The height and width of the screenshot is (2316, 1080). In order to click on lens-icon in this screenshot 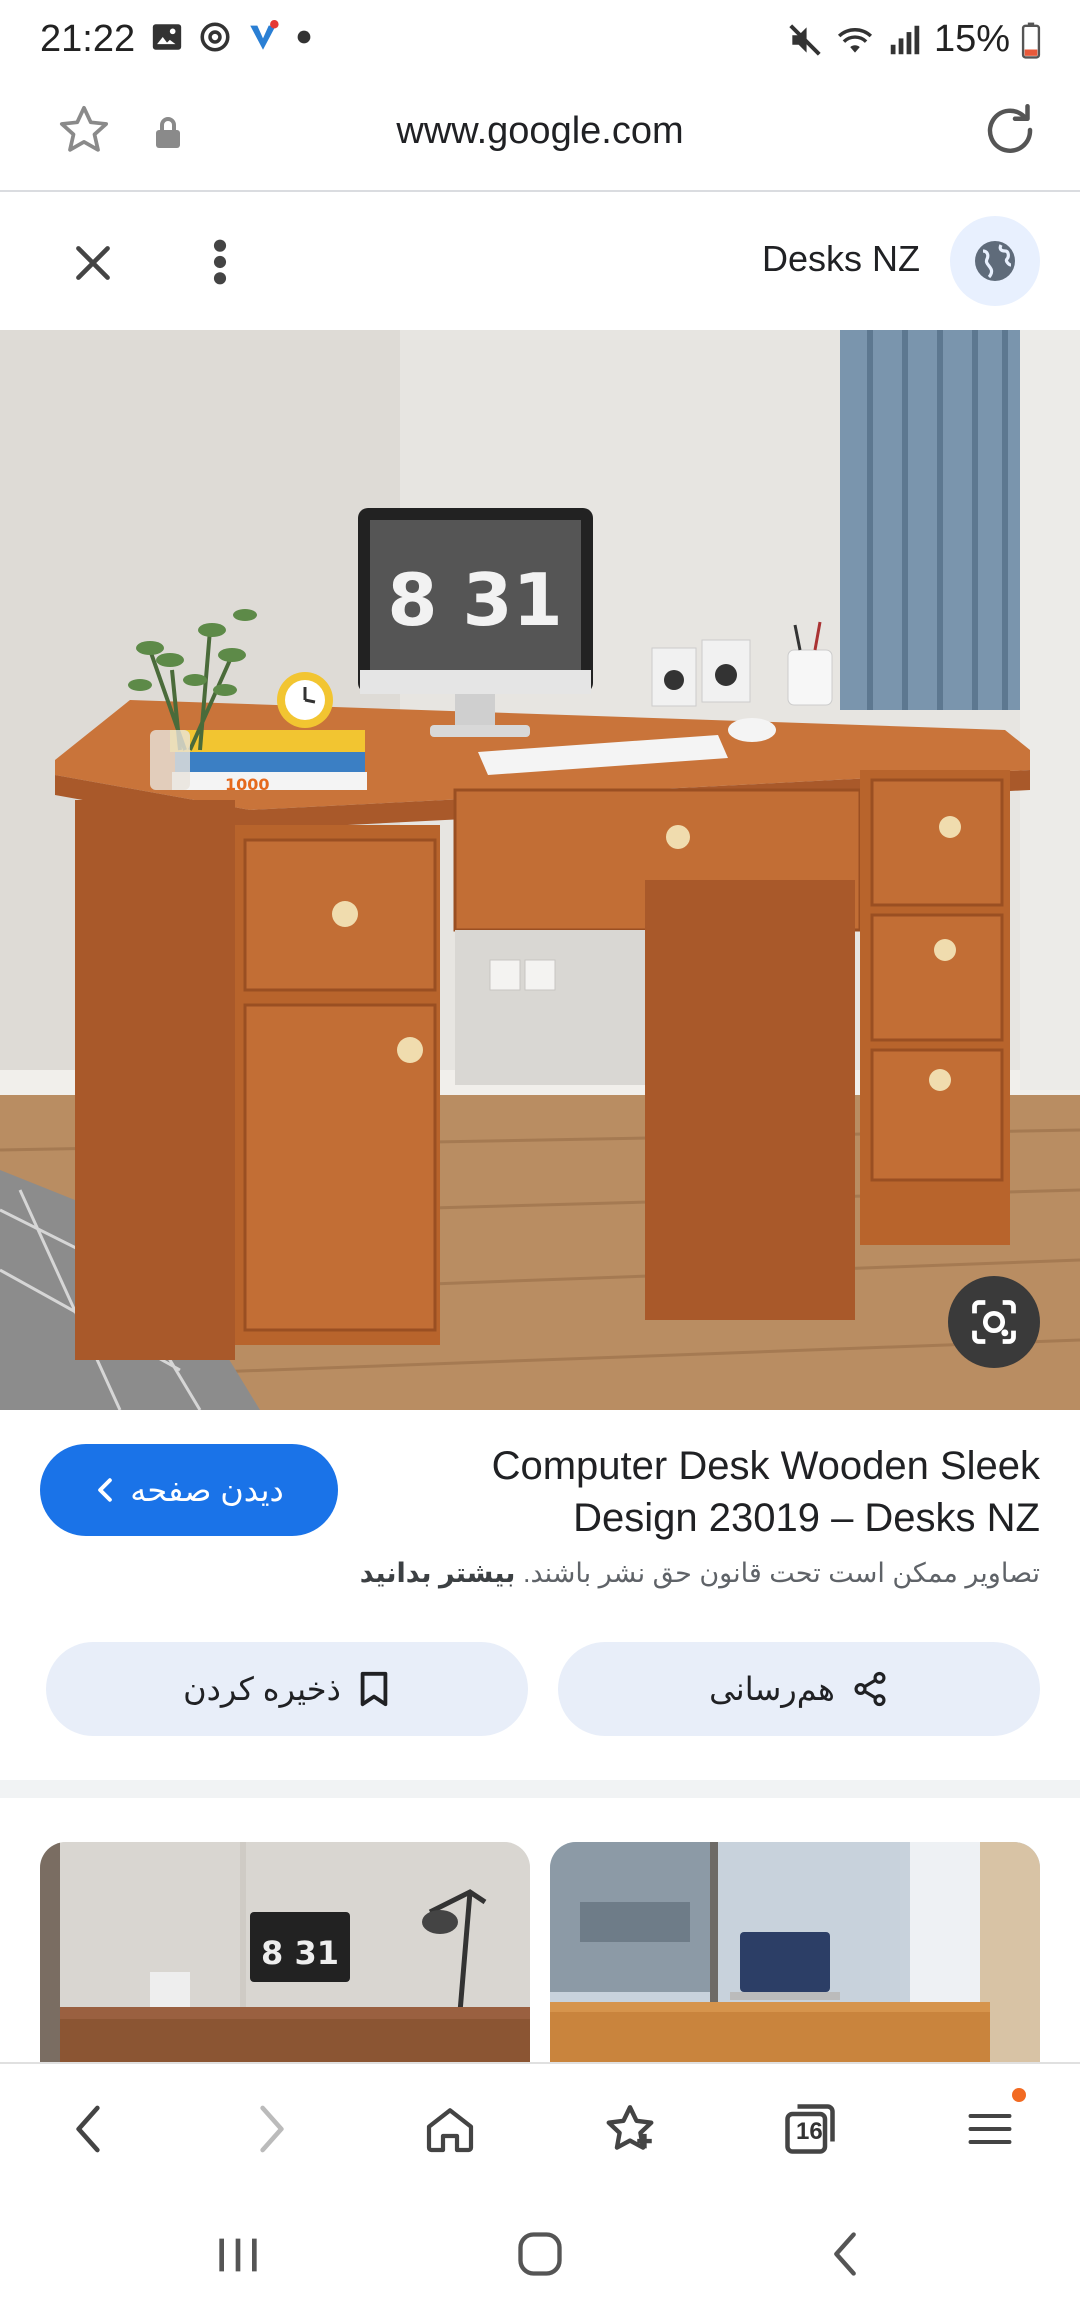, I will do `click(994, 1322)`.